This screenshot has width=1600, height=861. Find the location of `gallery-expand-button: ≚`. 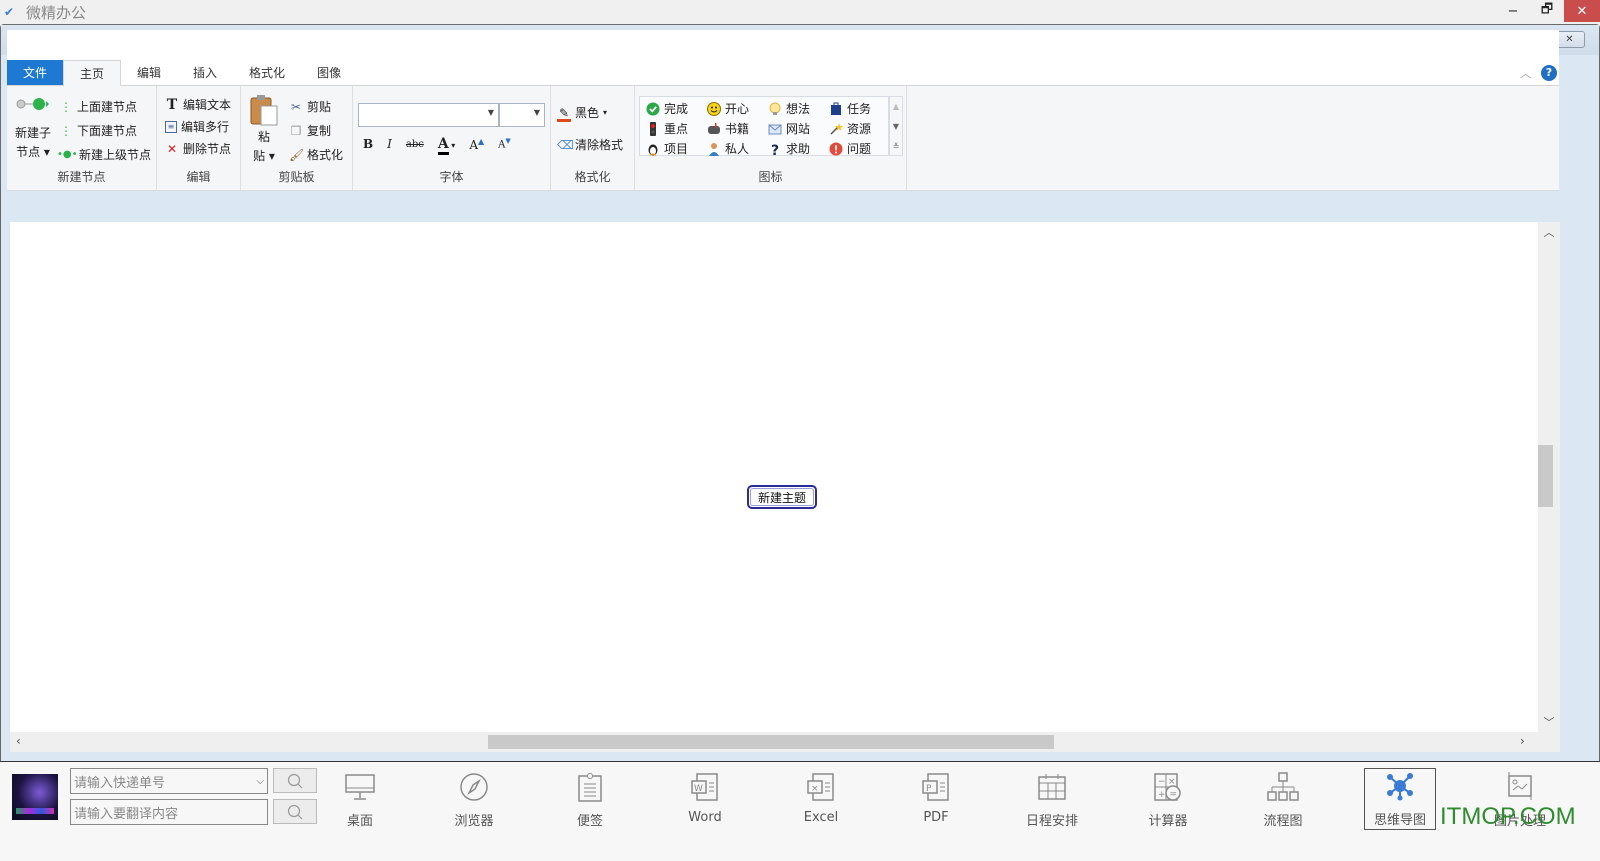

gallery-expand-button: ≚ is located at coordinates (896, 147).